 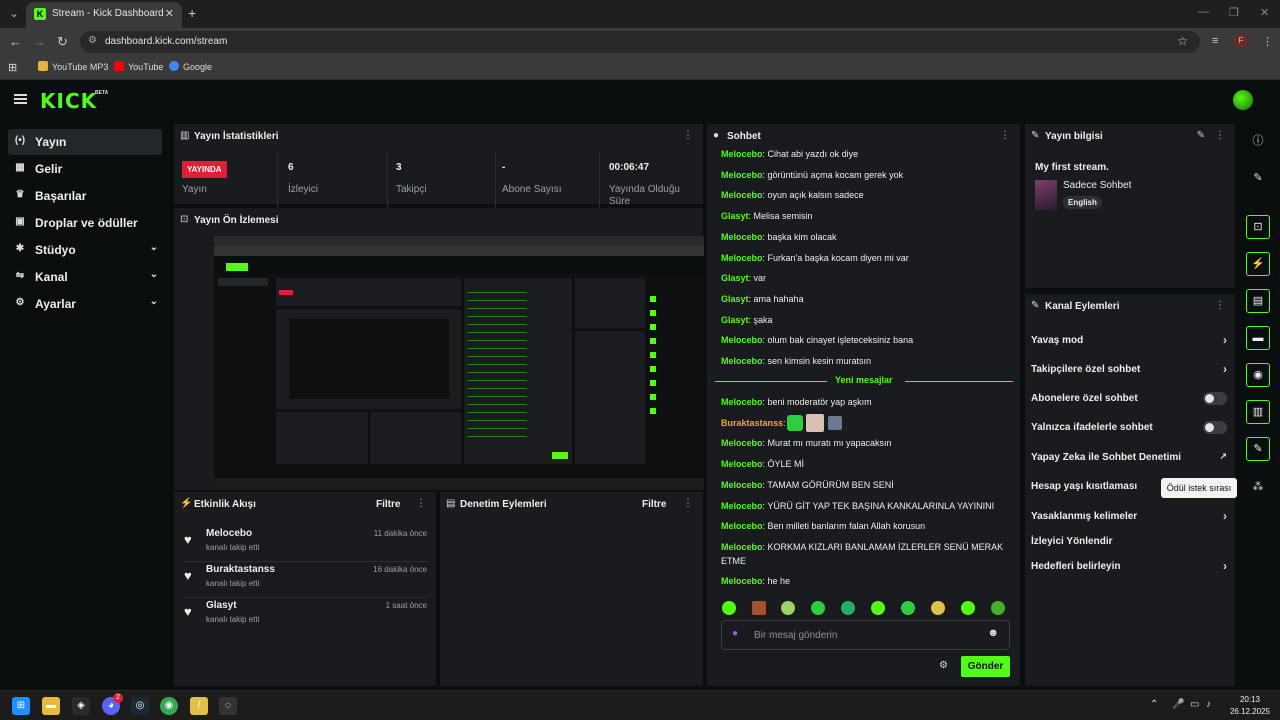 I want to click on bookmark-youtube-mp3: YouTube MP3, so click(x=73, y=66).